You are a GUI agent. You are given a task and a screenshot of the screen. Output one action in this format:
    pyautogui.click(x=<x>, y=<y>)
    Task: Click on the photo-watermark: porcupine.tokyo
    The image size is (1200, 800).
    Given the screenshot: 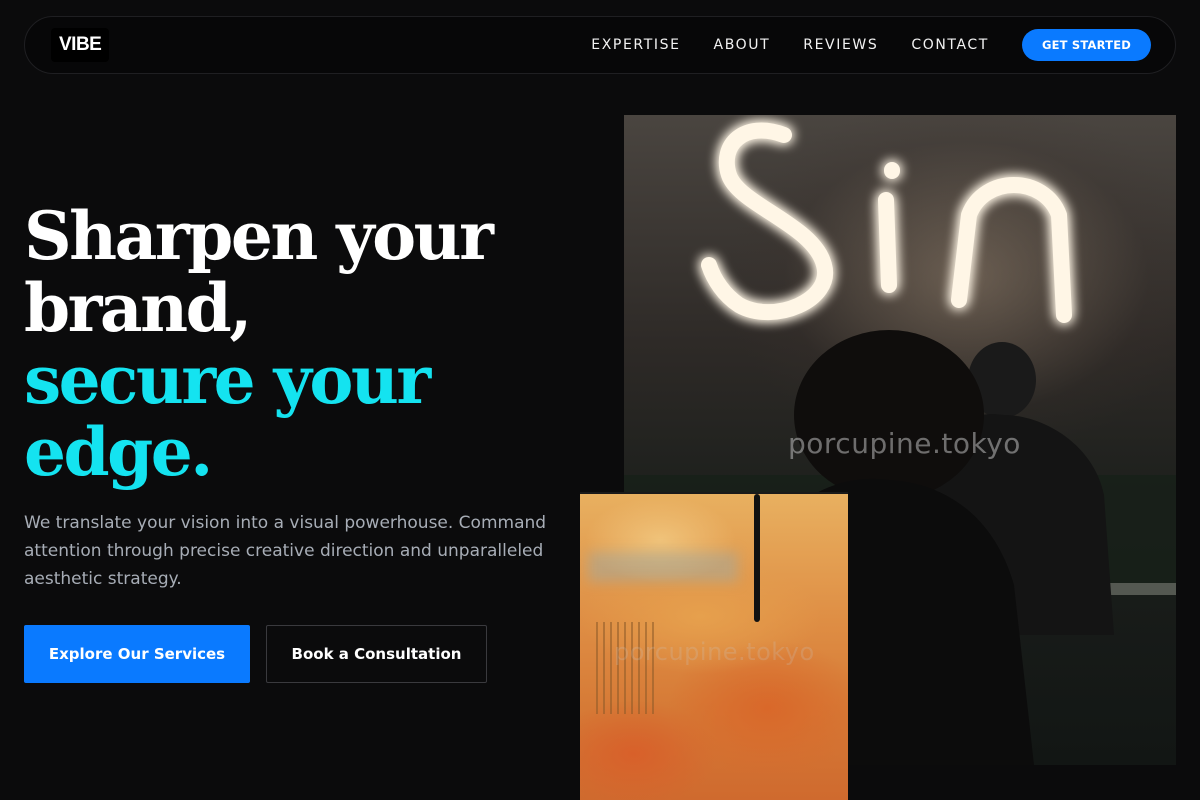 What is the action you would take?
    pyautogui.click(x=904, y=443)
    